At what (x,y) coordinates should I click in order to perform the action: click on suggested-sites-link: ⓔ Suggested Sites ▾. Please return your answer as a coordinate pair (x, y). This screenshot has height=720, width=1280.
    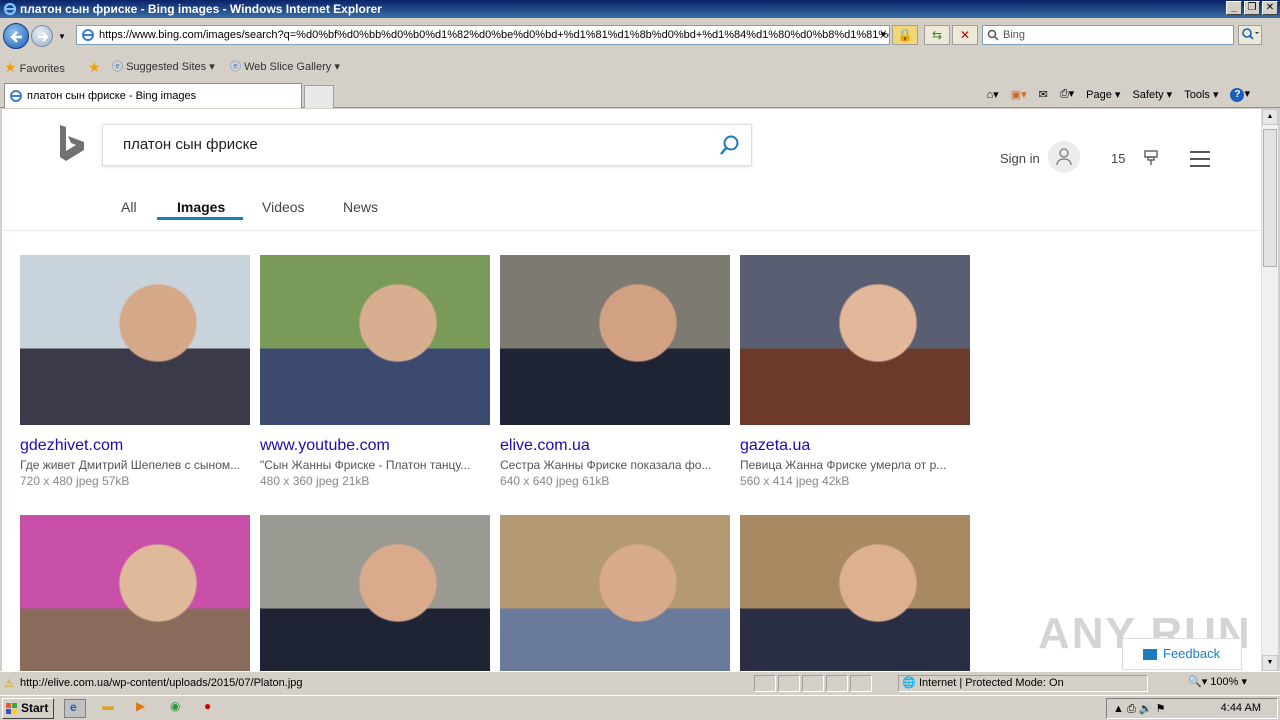
    Looking at the image, I should click on (163, 67).